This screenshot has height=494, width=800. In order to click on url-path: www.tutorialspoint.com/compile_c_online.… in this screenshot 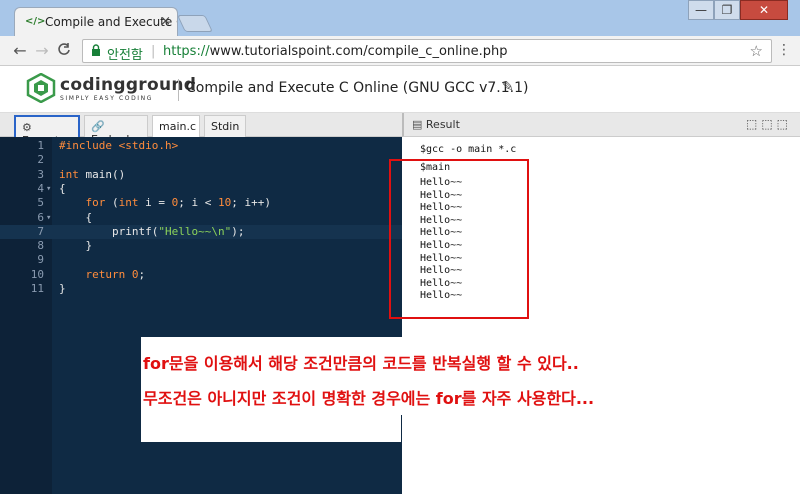, I will do `click(358, 51)`.